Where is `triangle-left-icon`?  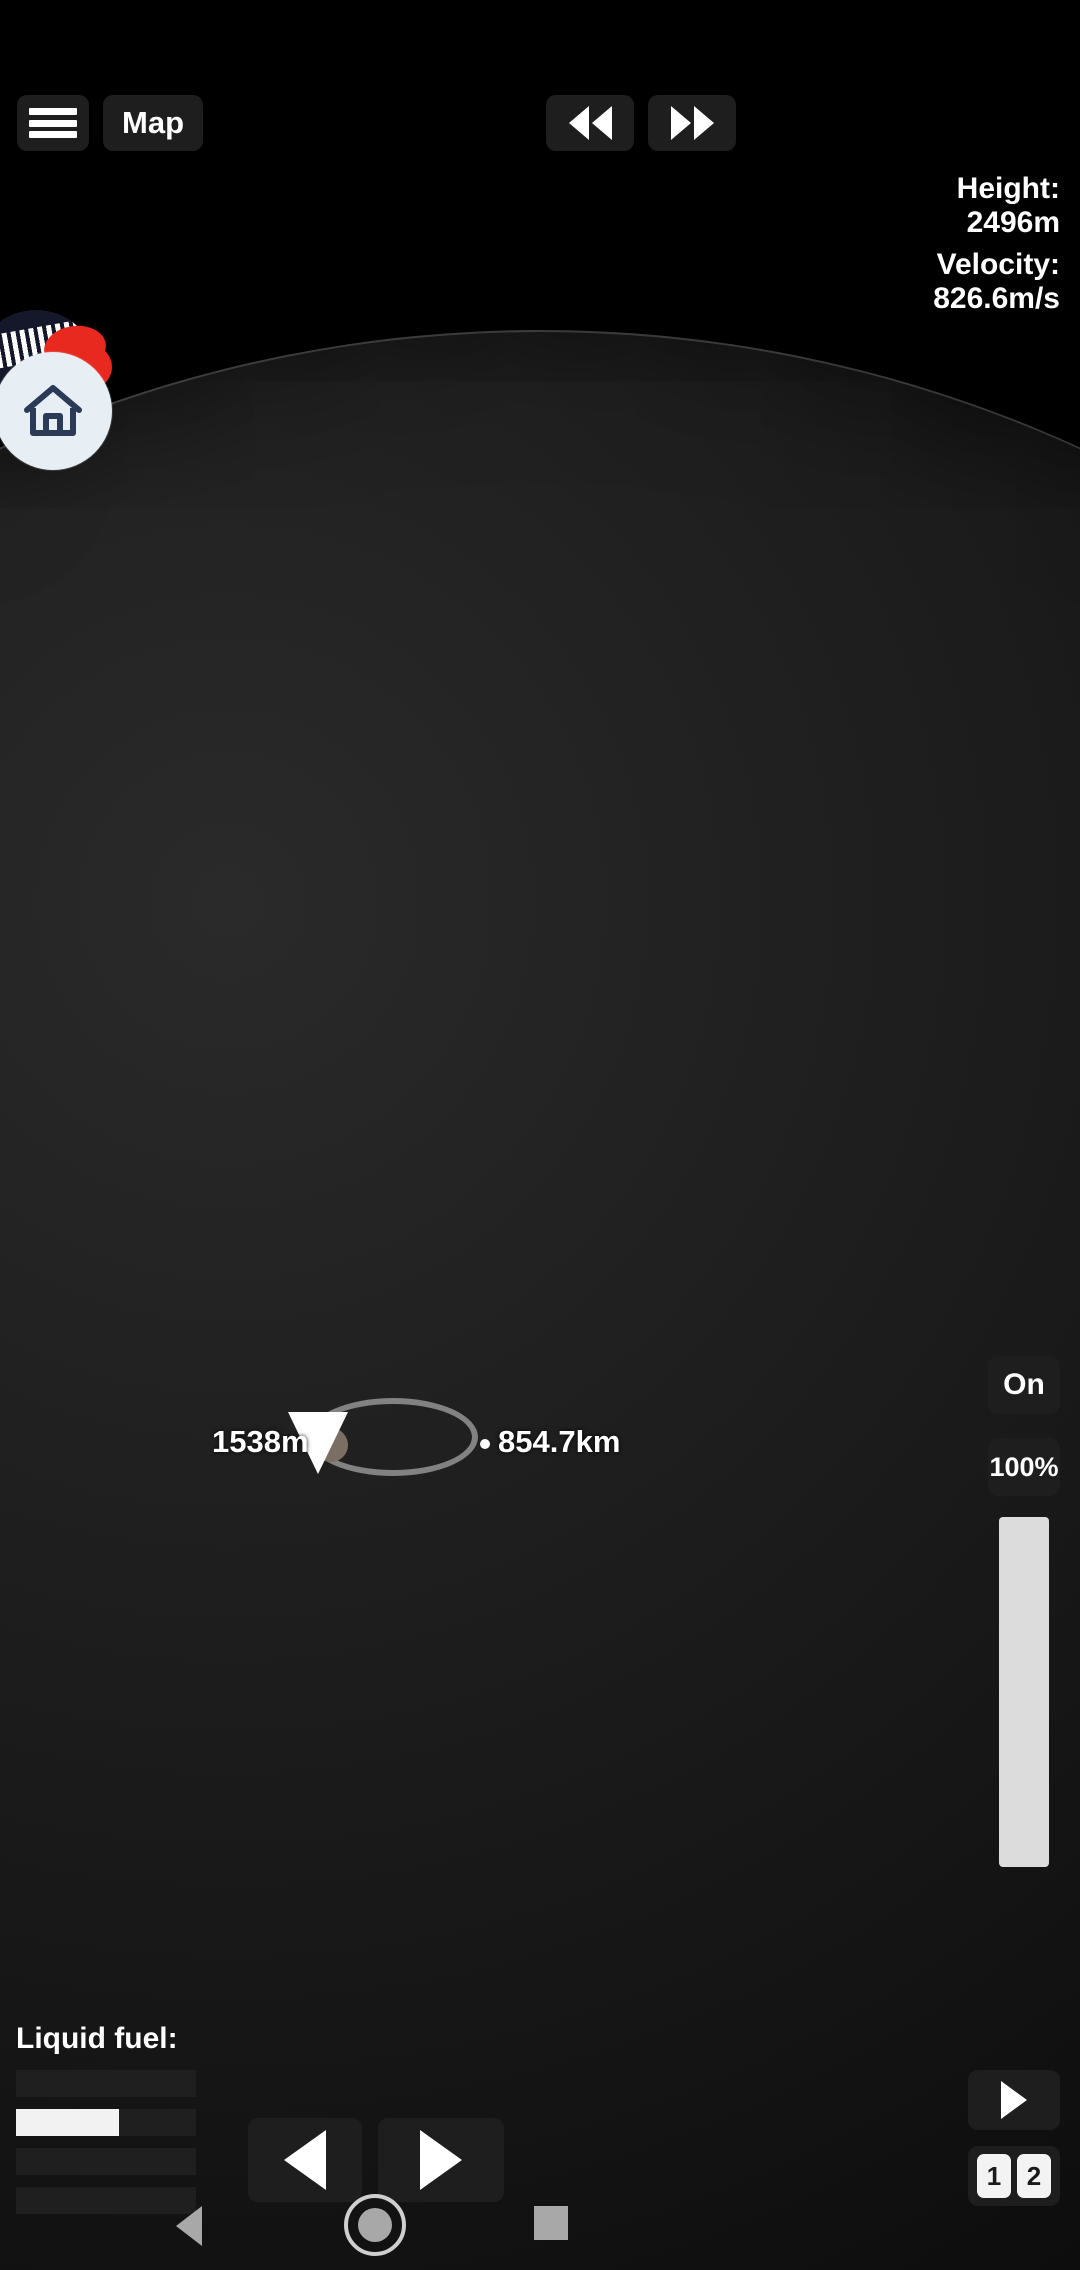
triangle-left-icon is located at coordinates (305, 2160).